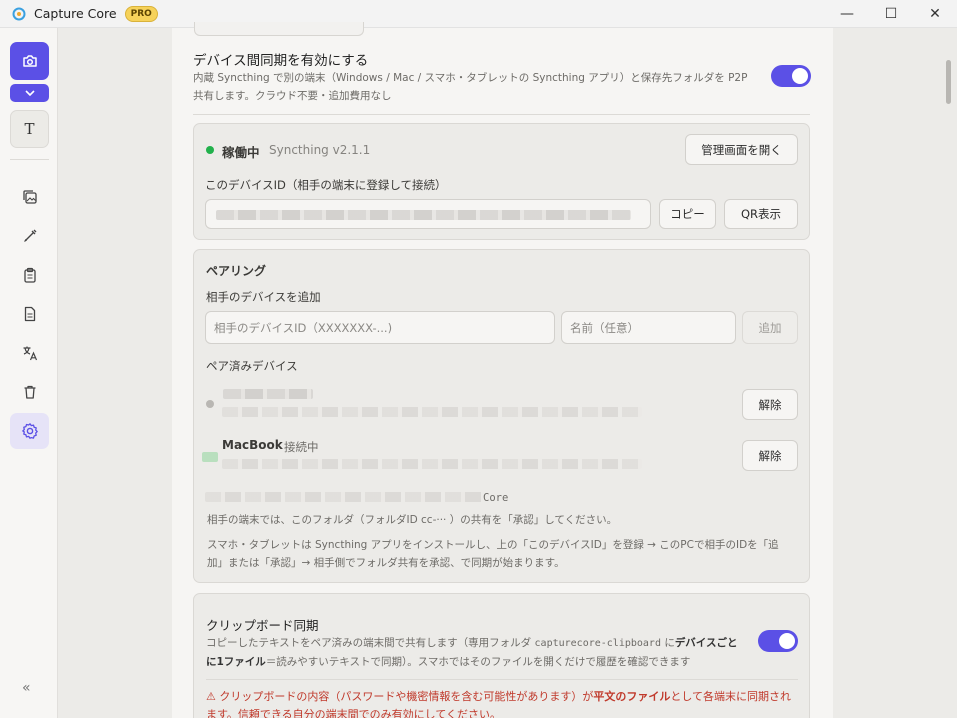 The width and height of the screenshot is (957, 718). What do you see at coordinates (252, 366) in the screenshot?
I see `paired-devices-label: ペア済みデバイス` at bounding box center [252, 366].